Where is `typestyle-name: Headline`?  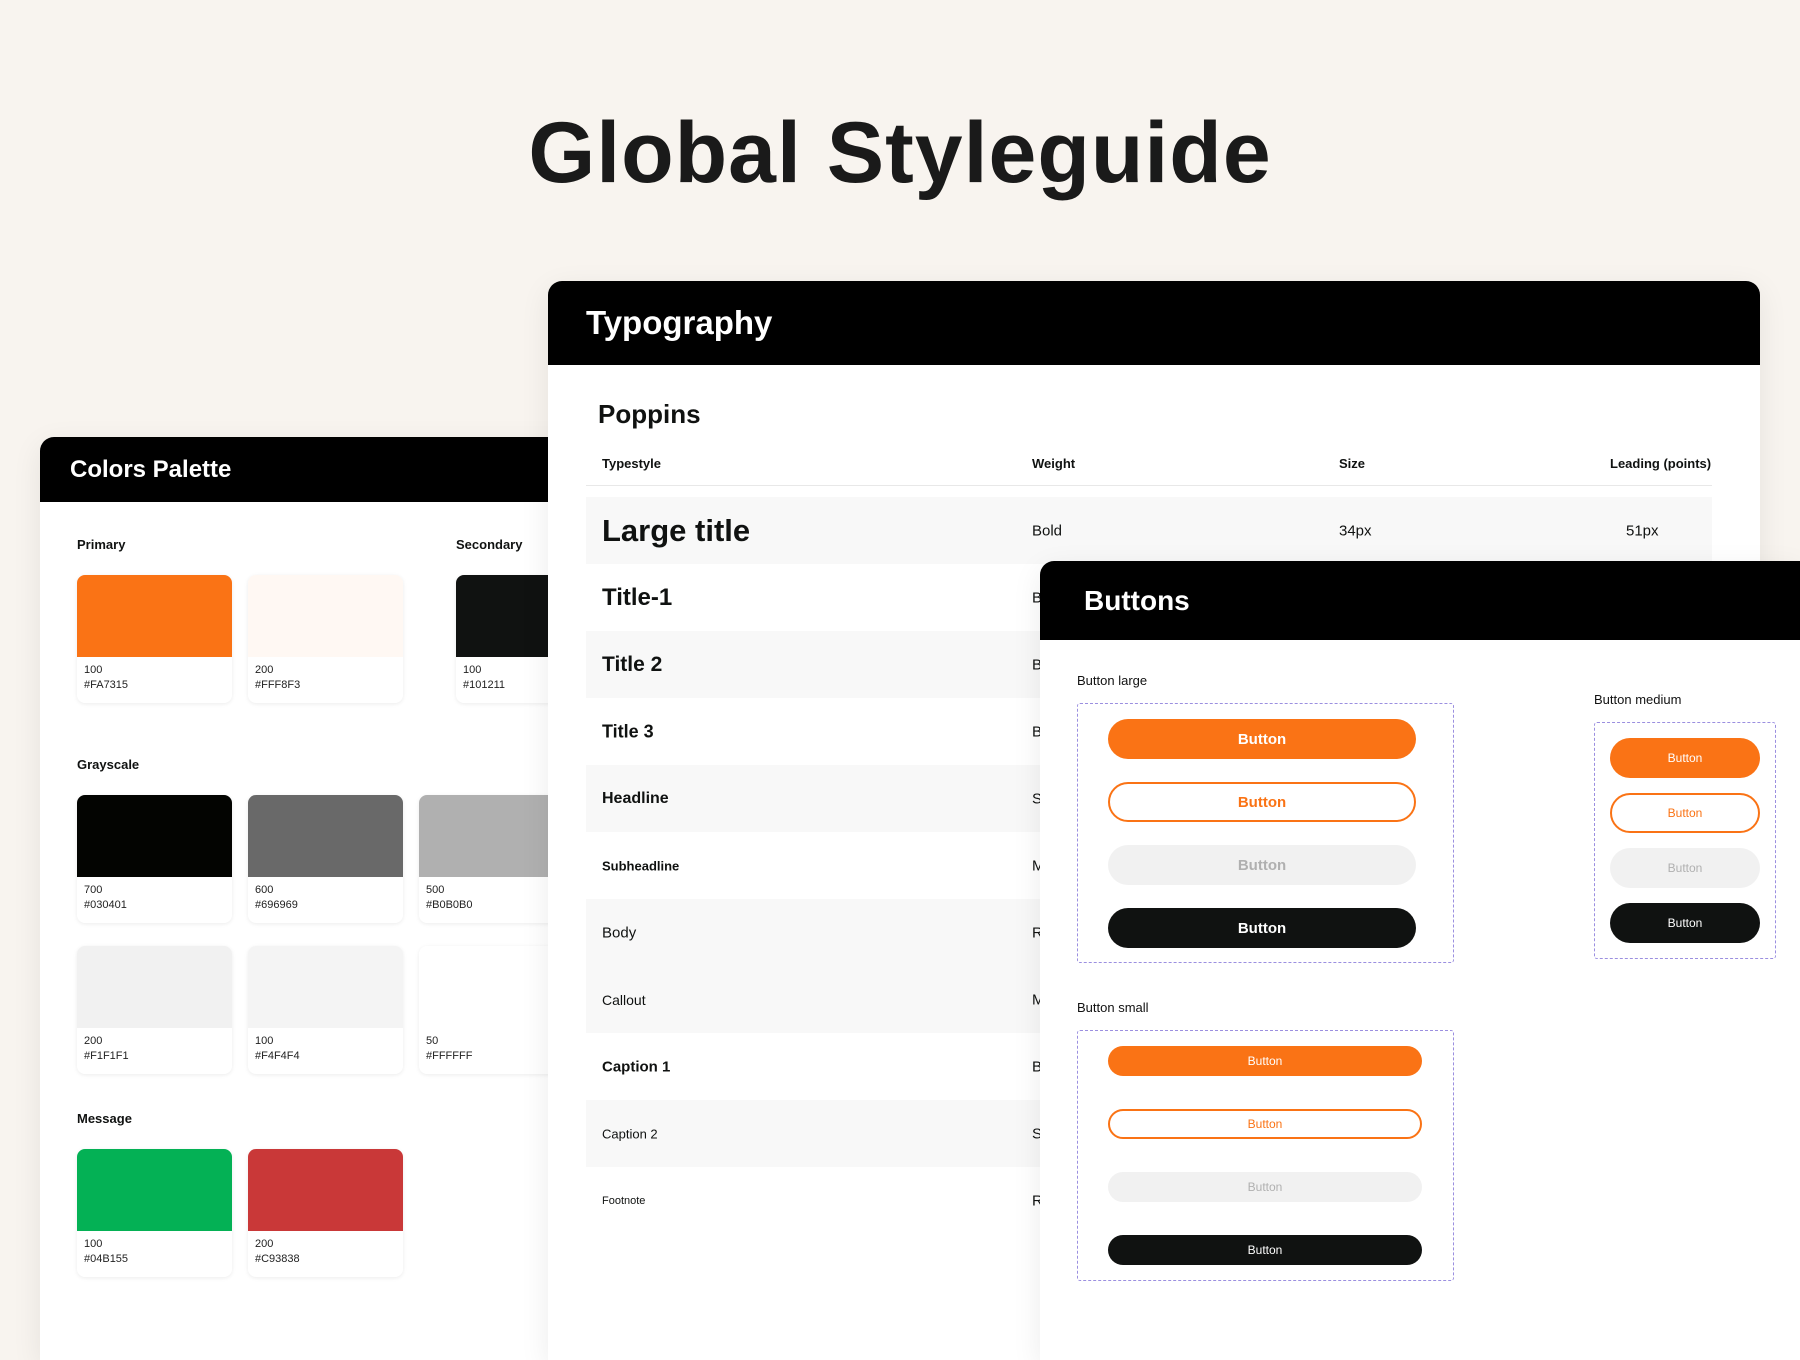 typestyle-name: Headline is located at coordinates (635, 798).